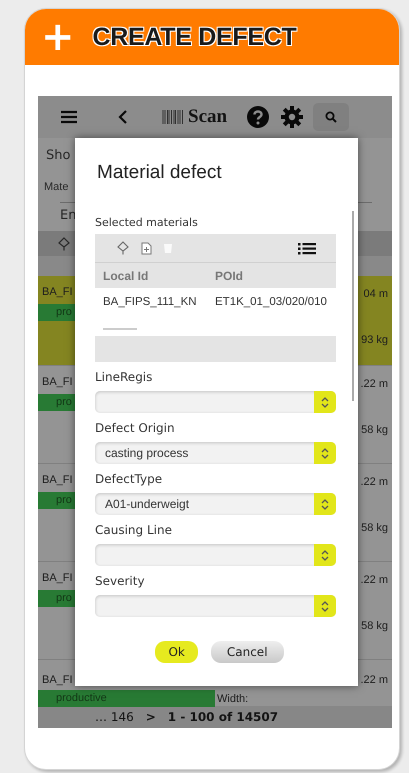 The height and width of the screenshot is (773, 409). I want to click on dropdown-field: A01-underweigt, so click(215, 504).